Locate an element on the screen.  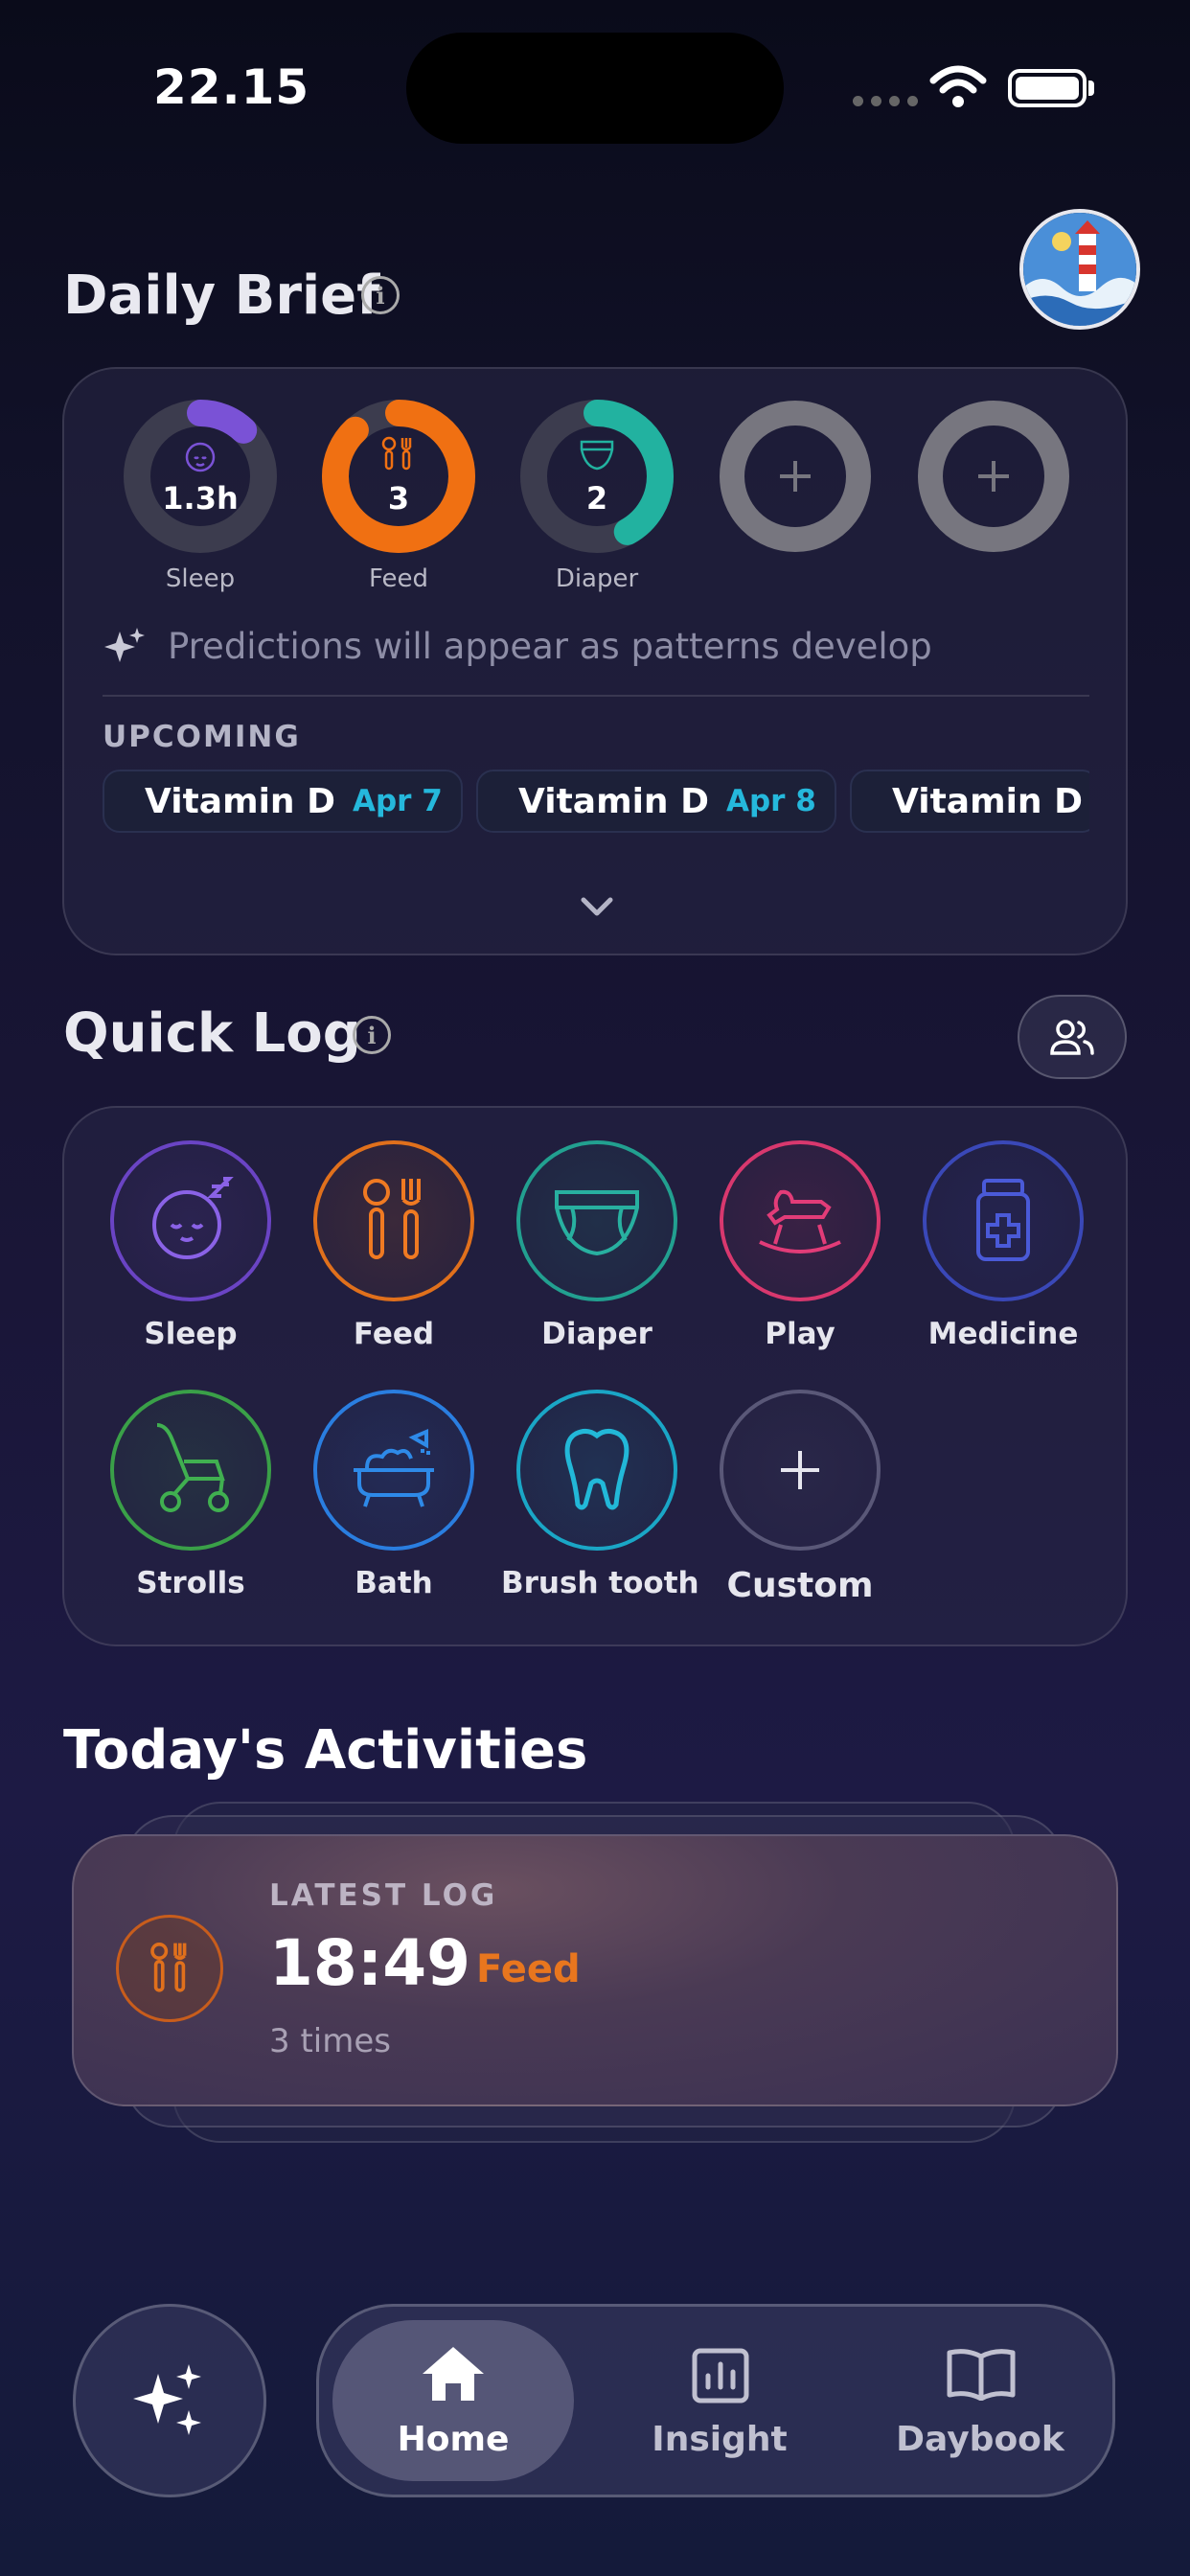
spoon-fork-icon is located at coordinates (397, 453).